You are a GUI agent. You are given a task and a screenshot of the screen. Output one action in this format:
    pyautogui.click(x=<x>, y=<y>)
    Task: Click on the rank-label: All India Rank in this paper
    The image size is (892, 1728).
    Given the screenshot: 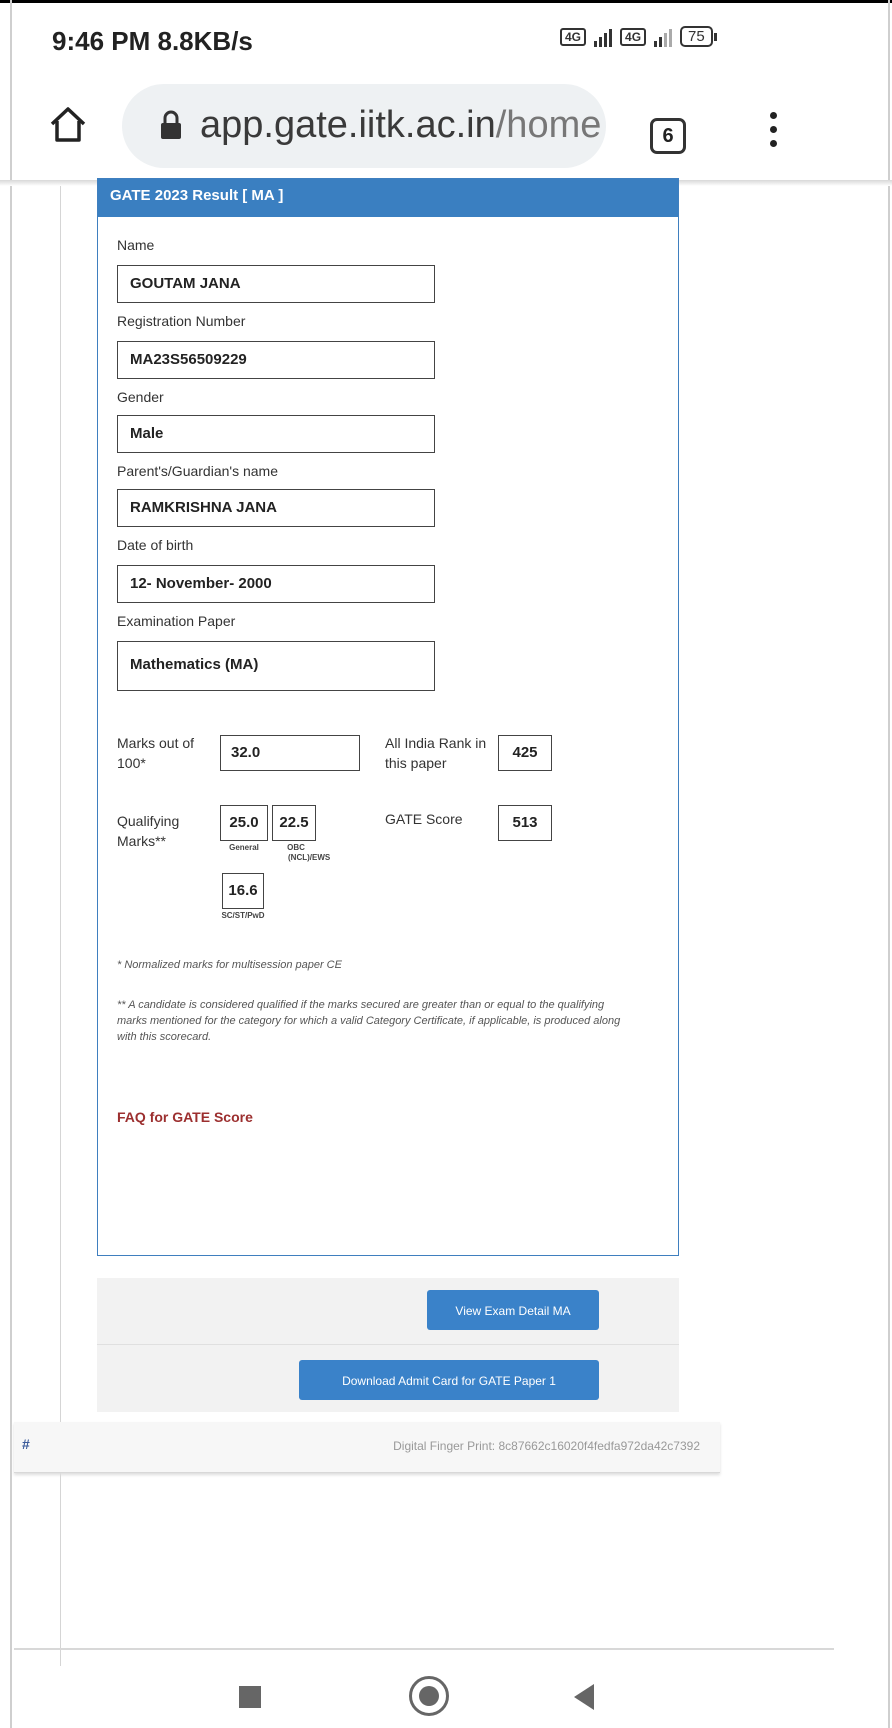 What is the action you would take?
    pyautogui.click(x=435, y=753)
    